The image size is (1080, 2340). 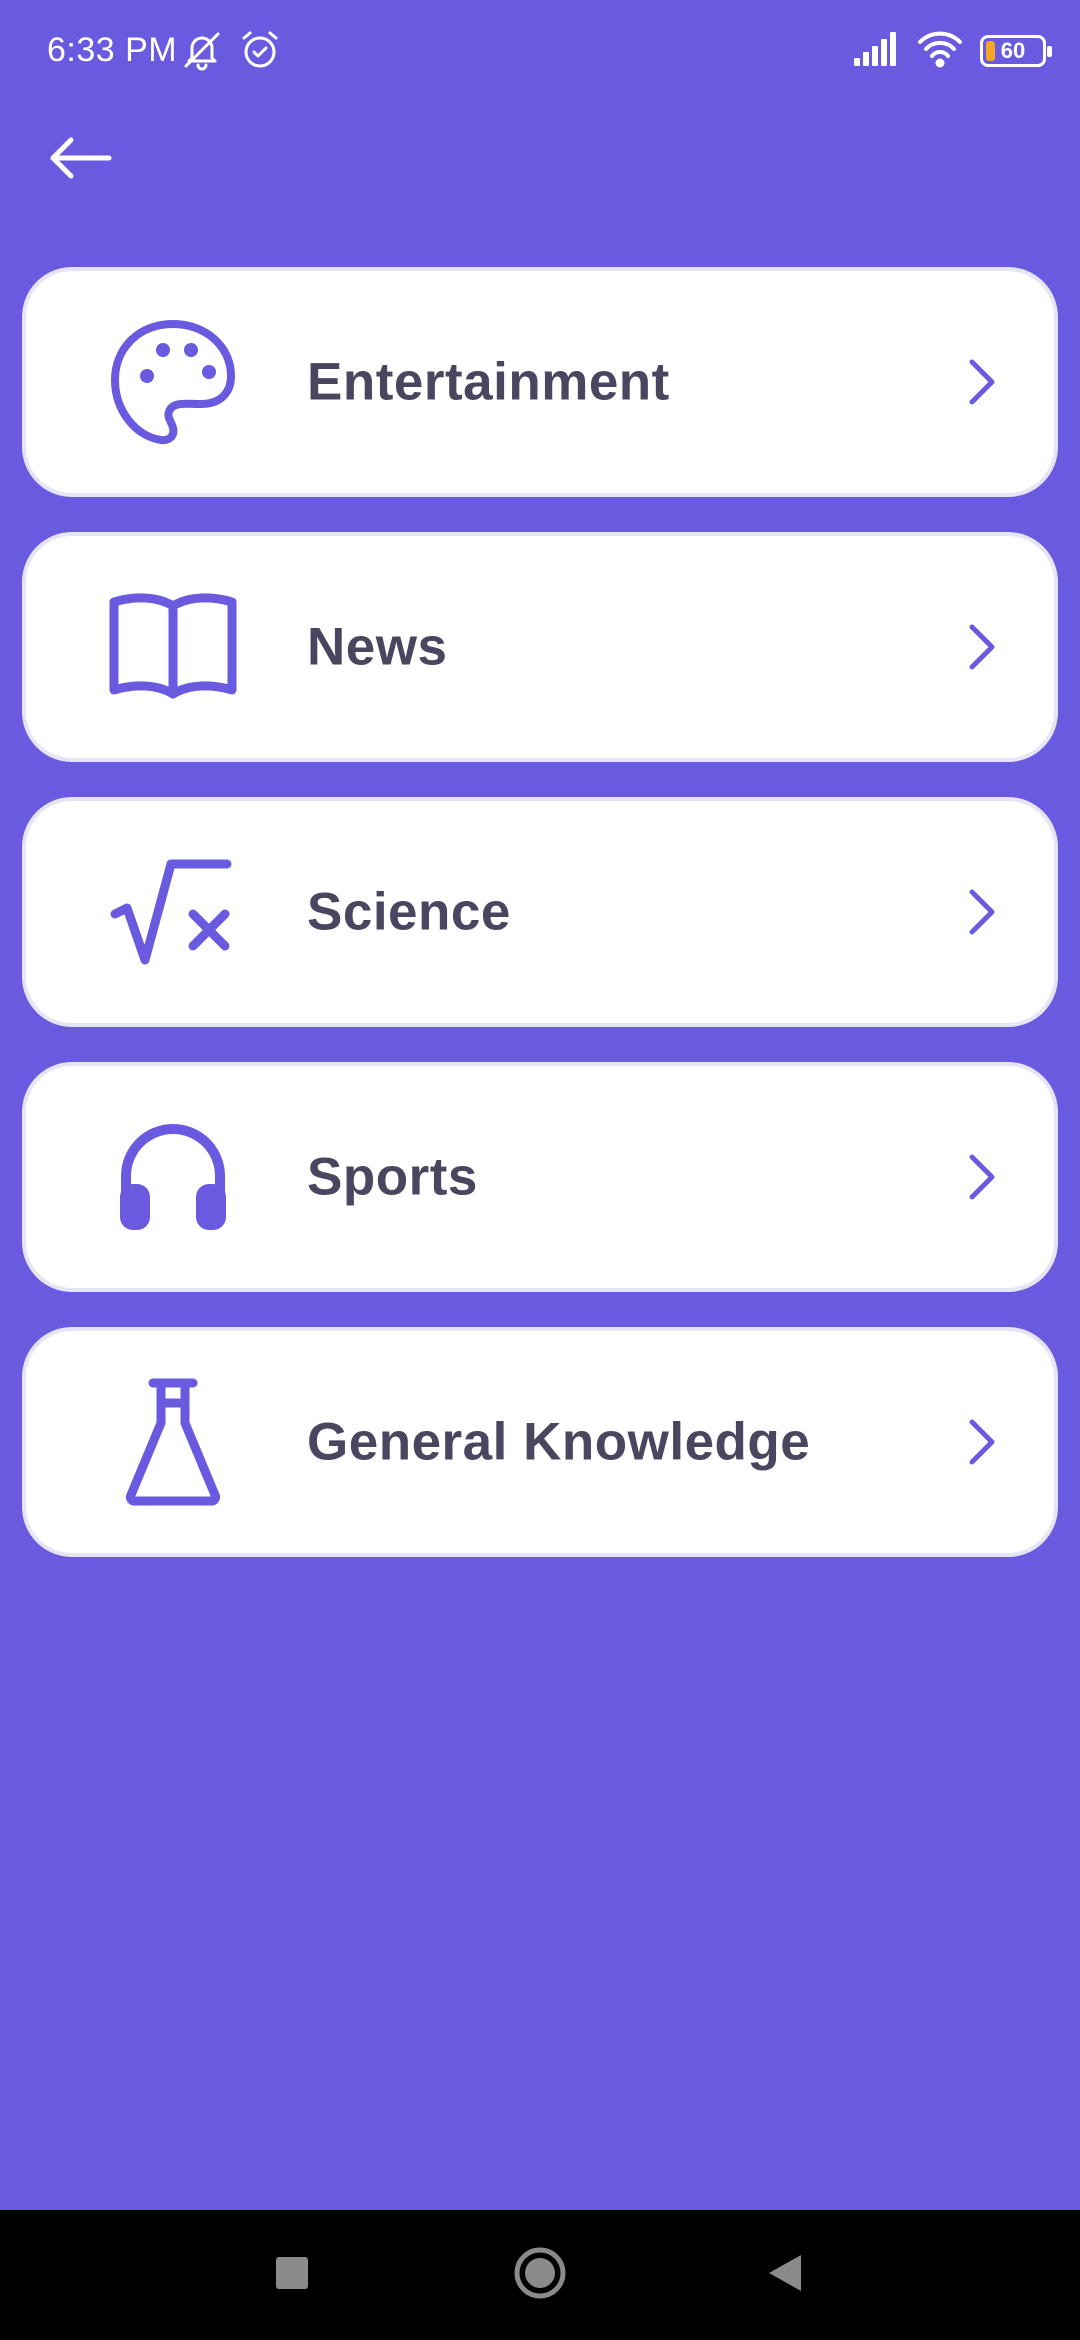 I want to click on battery-icon: 60, so click(x=1016, y=50).